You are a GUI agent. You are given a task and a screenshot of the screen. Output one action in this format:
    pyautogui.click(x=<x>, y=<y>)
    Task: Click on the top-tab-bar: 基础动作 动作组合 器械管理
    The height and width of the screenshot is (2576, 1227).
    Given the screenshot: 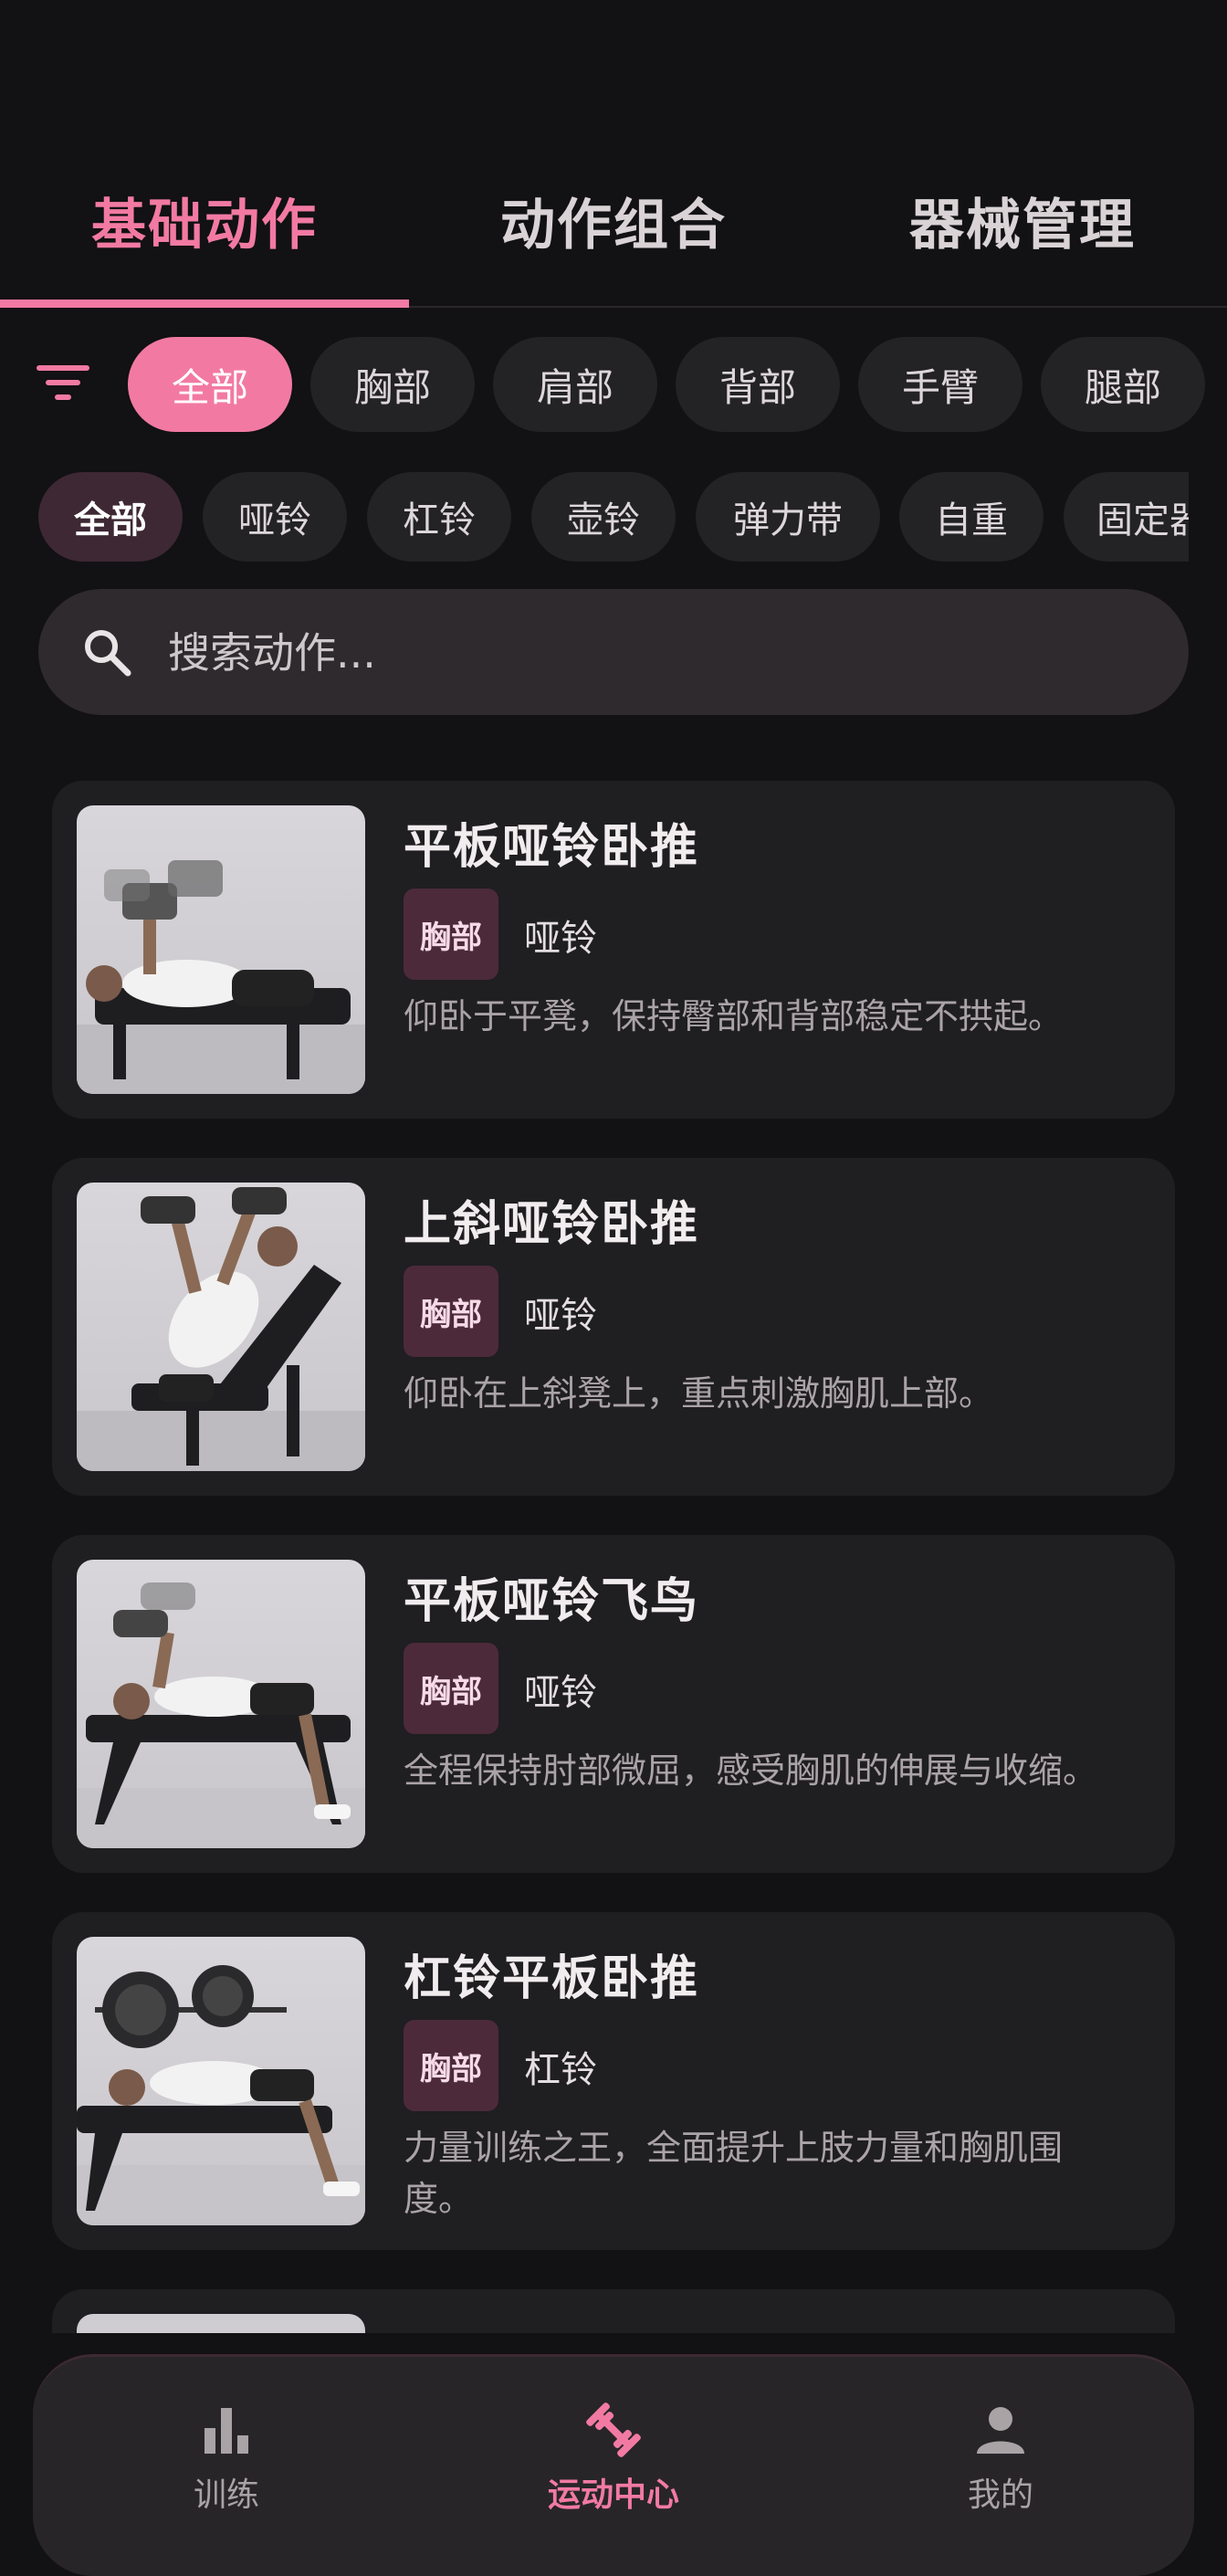 What is the action you would take?
    pyautogui.click(x=613, y=222)
    